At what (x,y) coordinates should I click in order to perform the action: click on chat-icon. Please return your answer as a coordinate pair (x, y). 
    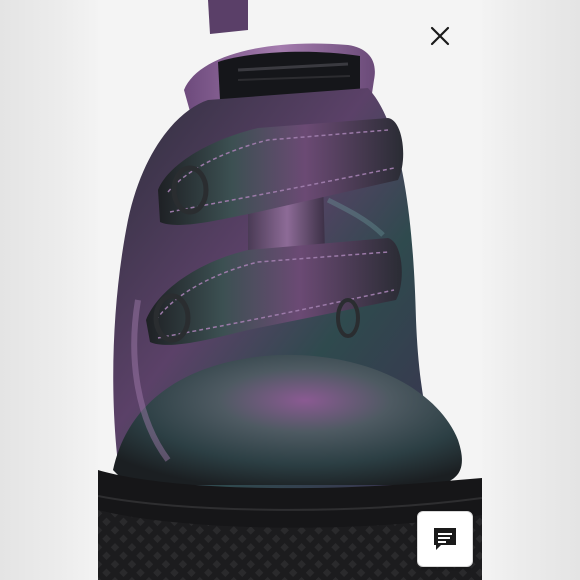
    Looking at the image, I should click on (445, 539).